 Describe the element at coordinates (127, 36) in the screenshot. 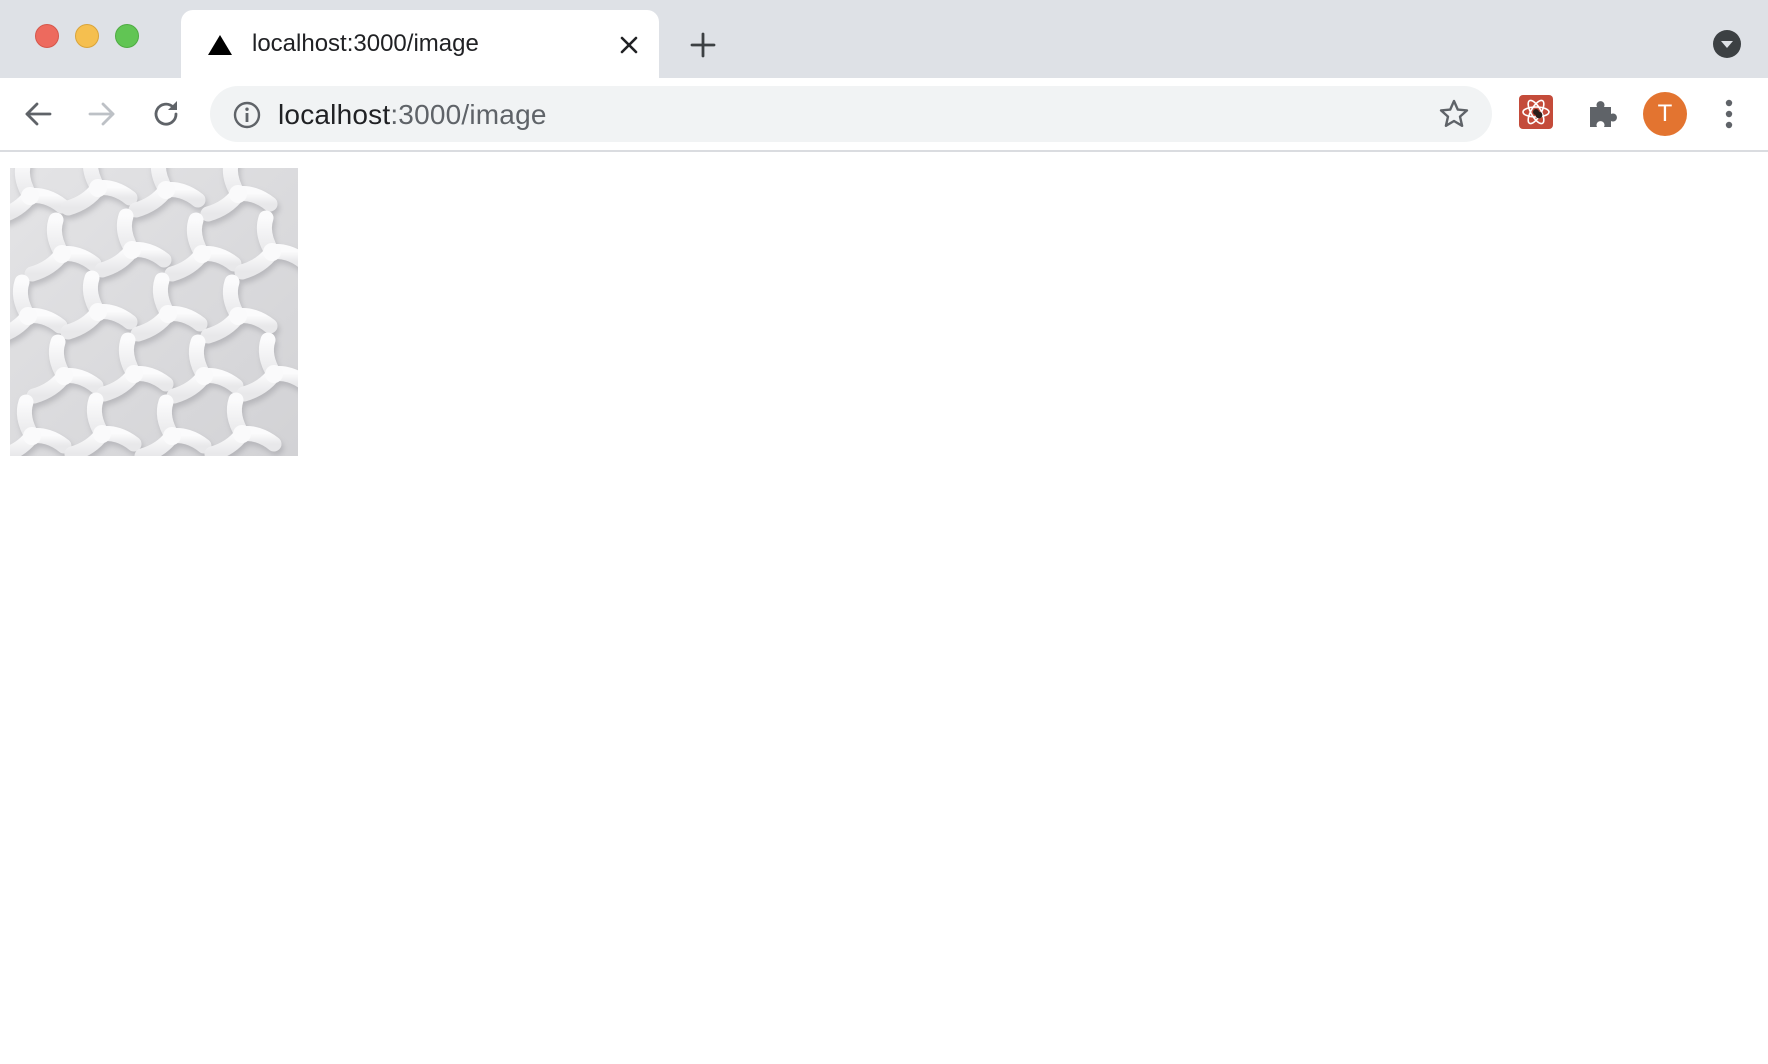

I see `window-maximize-button` at that location.